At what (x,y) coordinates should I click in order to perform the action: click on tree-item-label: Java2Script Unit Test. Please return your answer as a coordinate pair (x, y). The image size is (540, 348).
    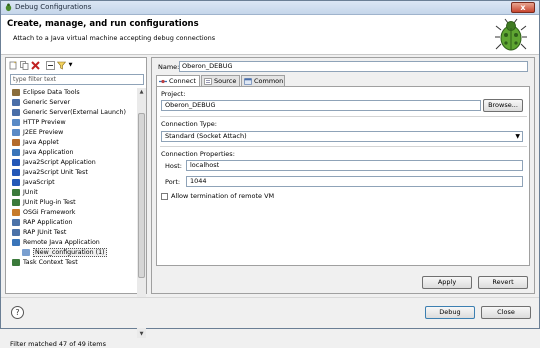
    Looking at the image, I should click on (55, 172).